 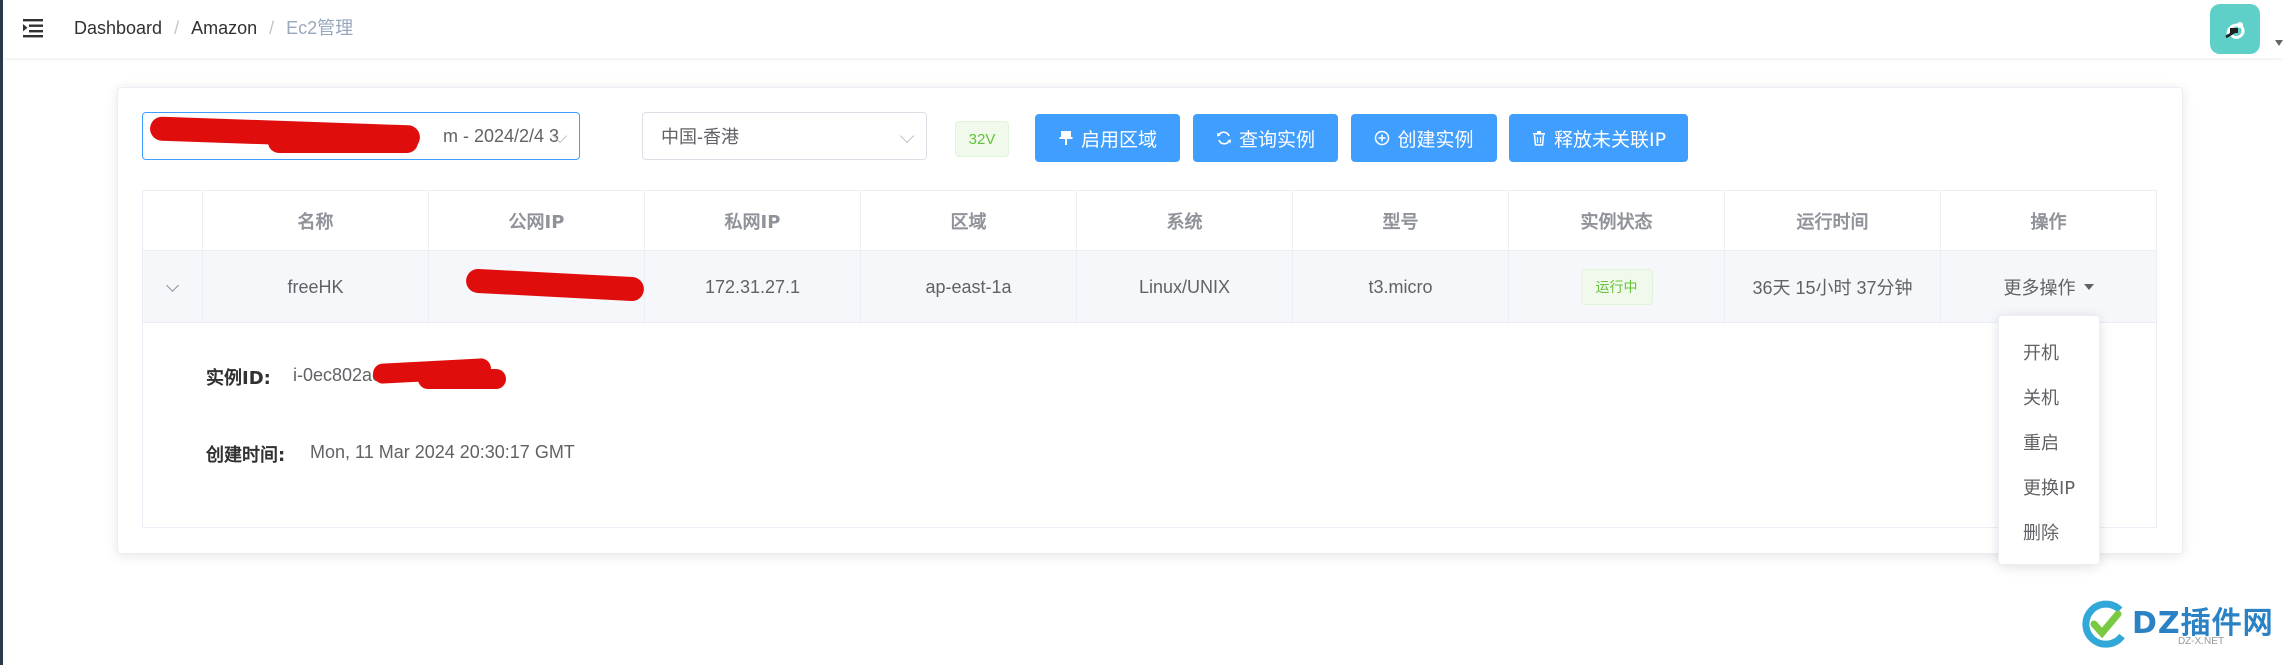 I want to click on breadcrumb-current: Ec2管理, so click(x=320, y=28).